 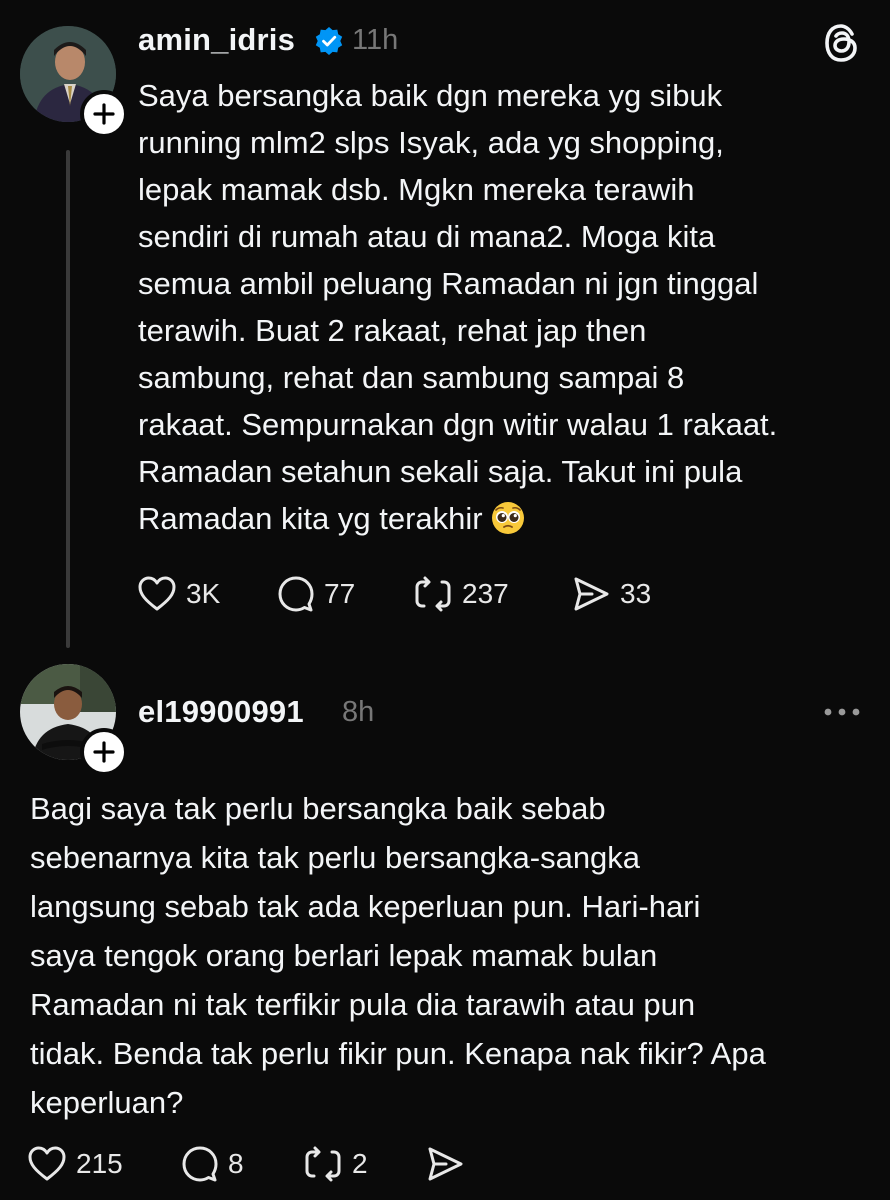 I want to click on reply-timestamp: 8h, so click(x=358, y=712).